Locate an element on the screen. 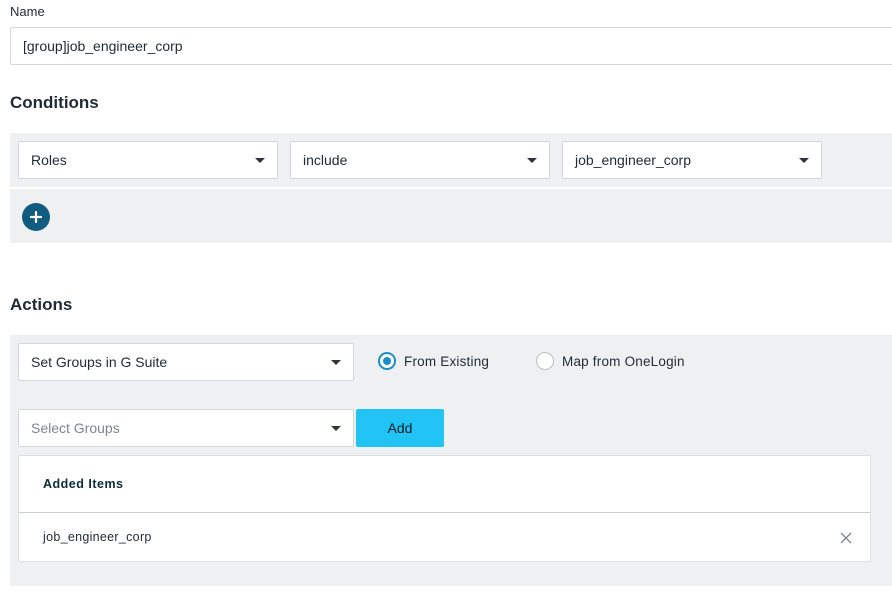  condition-operator-select: include is located at coordinates (420, 160).